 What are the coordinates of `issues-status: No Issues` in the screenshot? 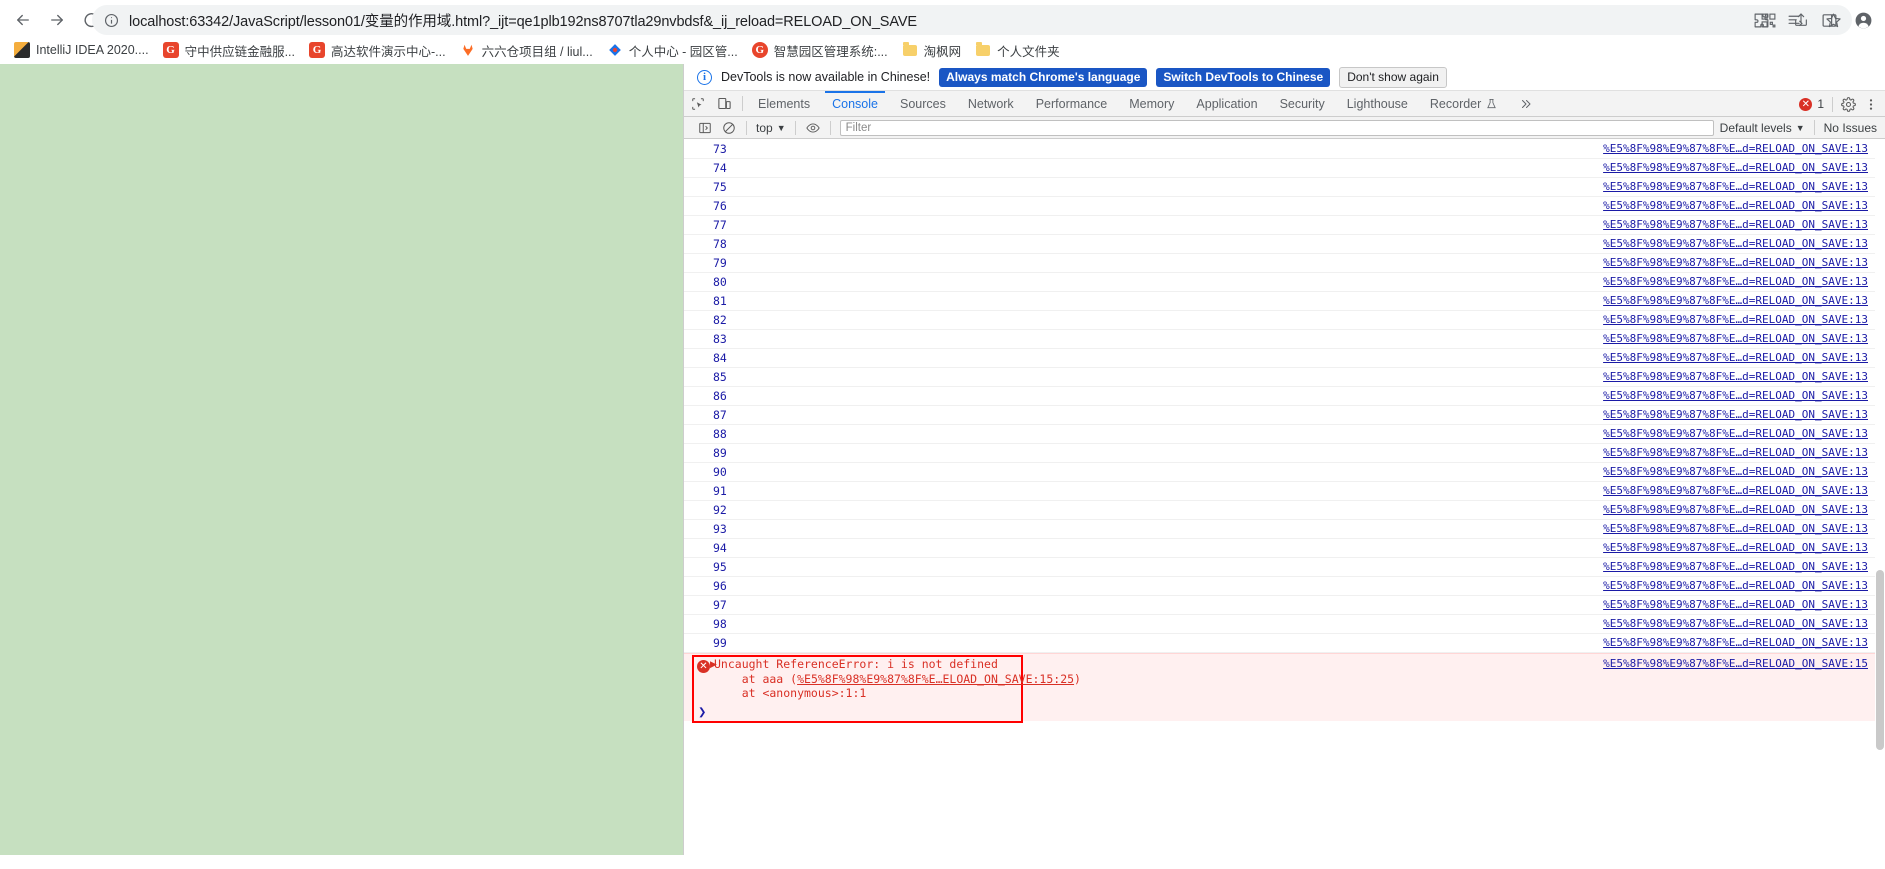 It's located at (1850, 128).